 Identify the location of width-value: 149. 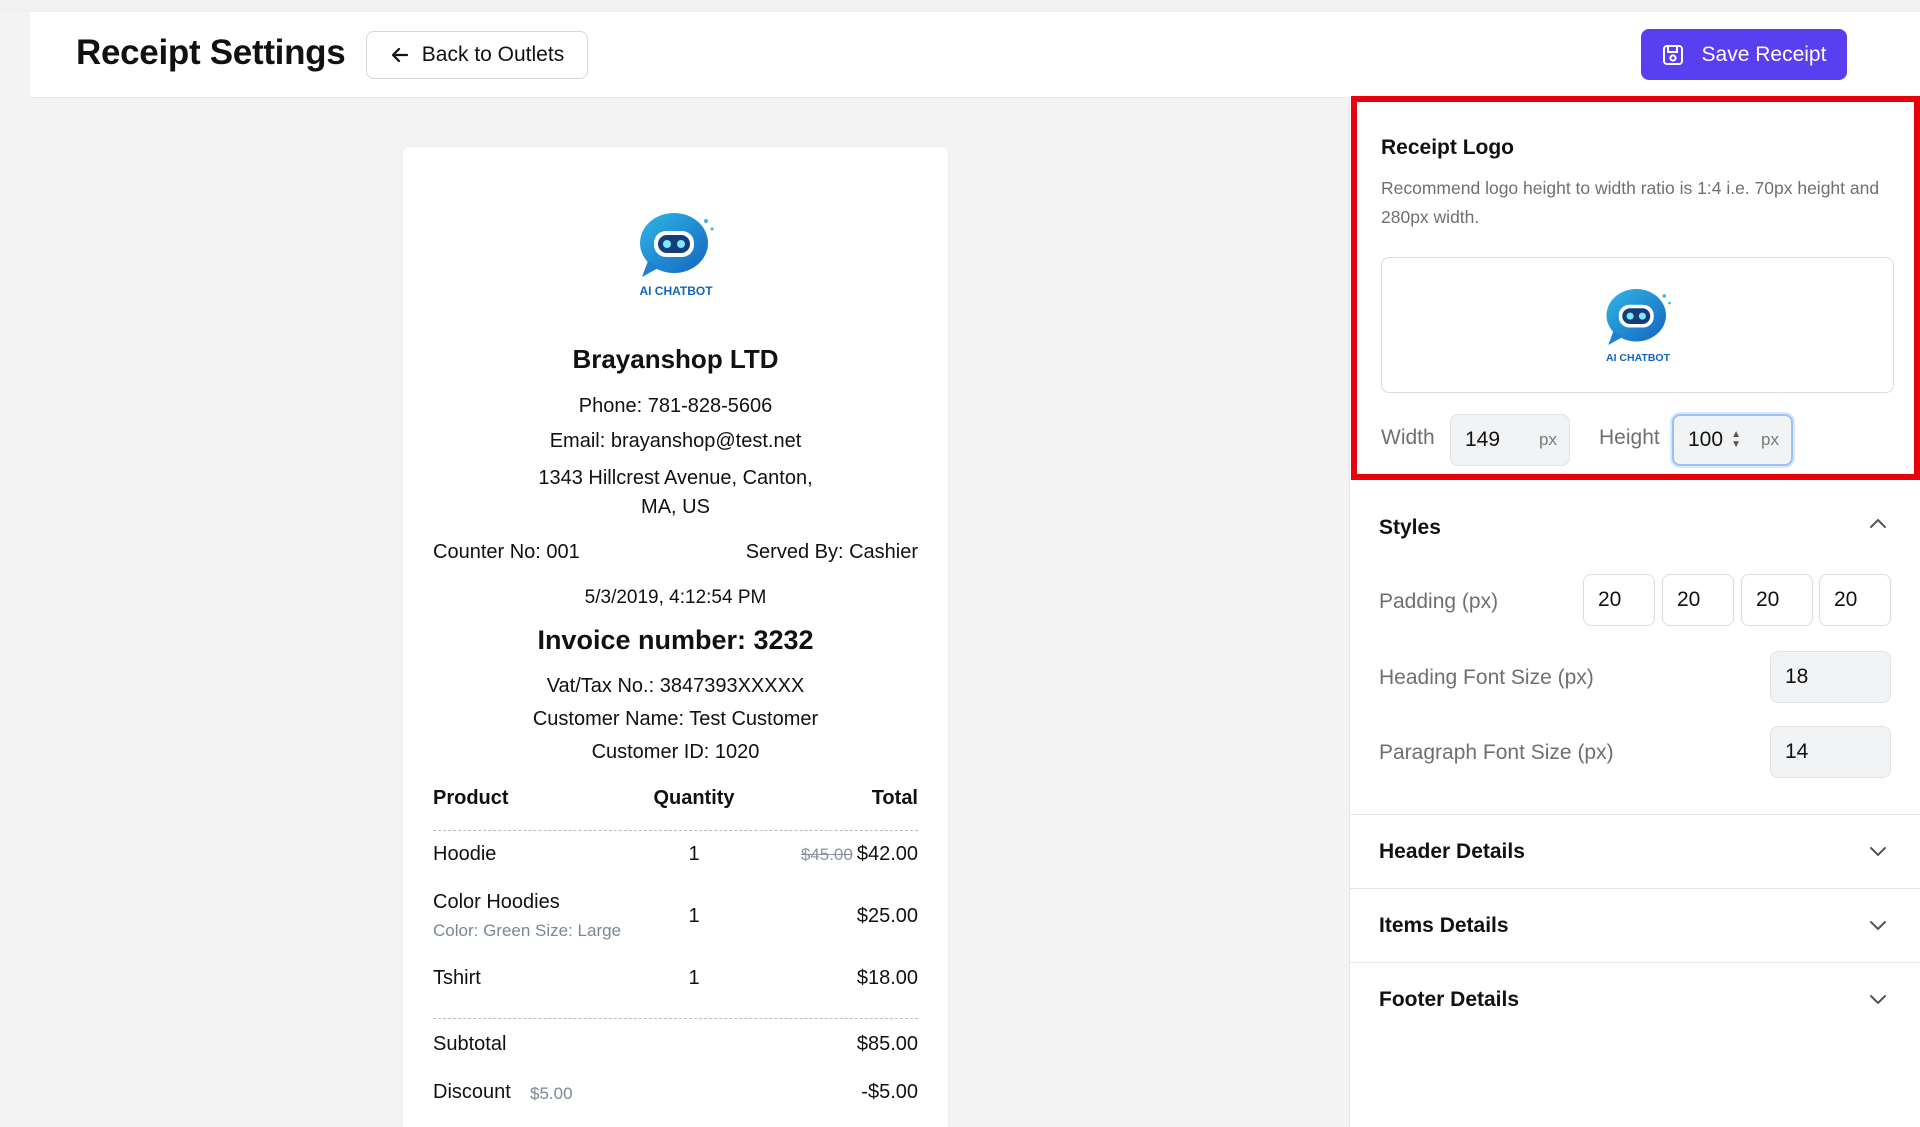
(1483, 439).